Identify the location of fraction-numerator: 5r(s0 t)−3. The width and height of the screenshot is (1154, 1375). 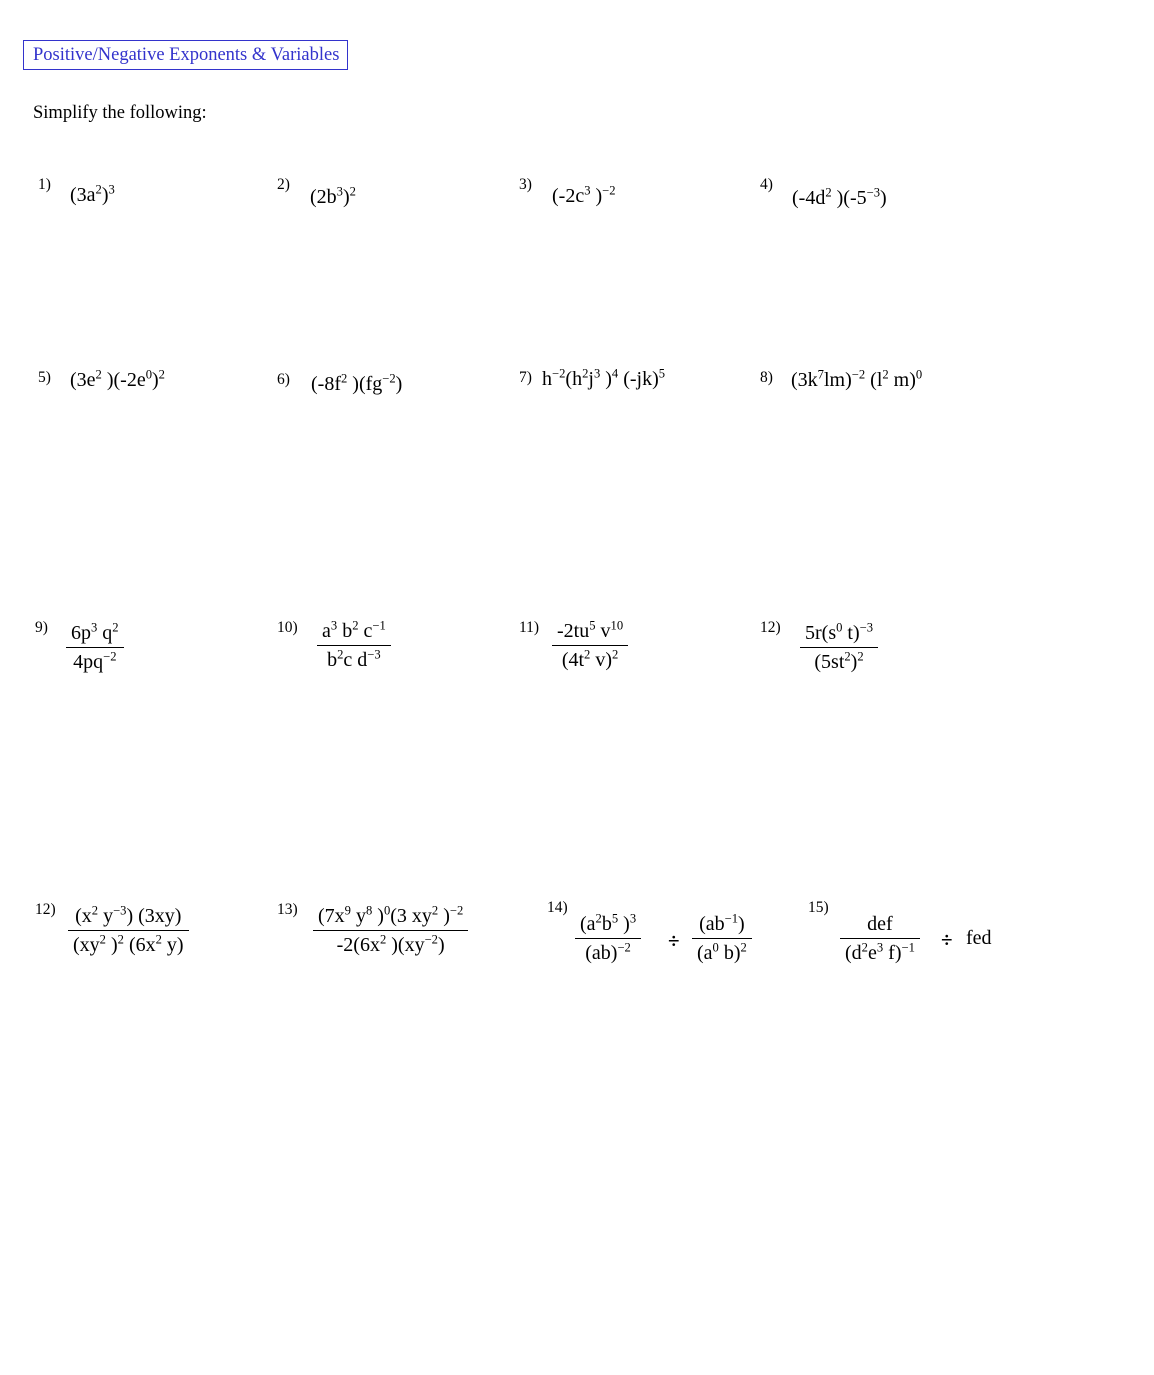
(839, 634).